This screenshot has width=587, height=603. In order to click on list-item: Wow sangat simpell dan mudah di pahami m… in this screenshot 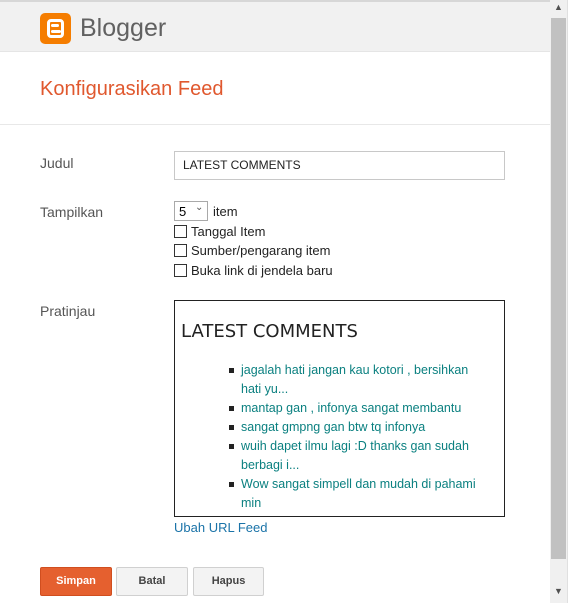, I will do `click(360, 494)`.